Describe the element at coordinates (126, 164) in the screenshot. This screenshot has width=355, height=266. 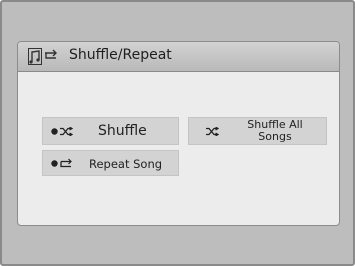
I see `repeat-song-label: Repeat Song` at that location.